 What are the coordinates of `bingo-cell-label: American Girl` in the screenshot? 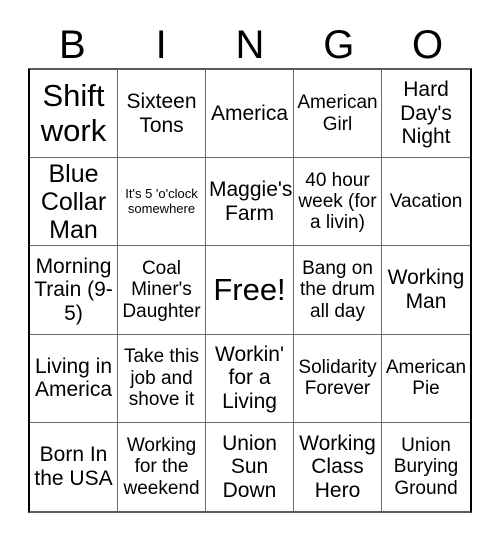 It's located at (337, 113).